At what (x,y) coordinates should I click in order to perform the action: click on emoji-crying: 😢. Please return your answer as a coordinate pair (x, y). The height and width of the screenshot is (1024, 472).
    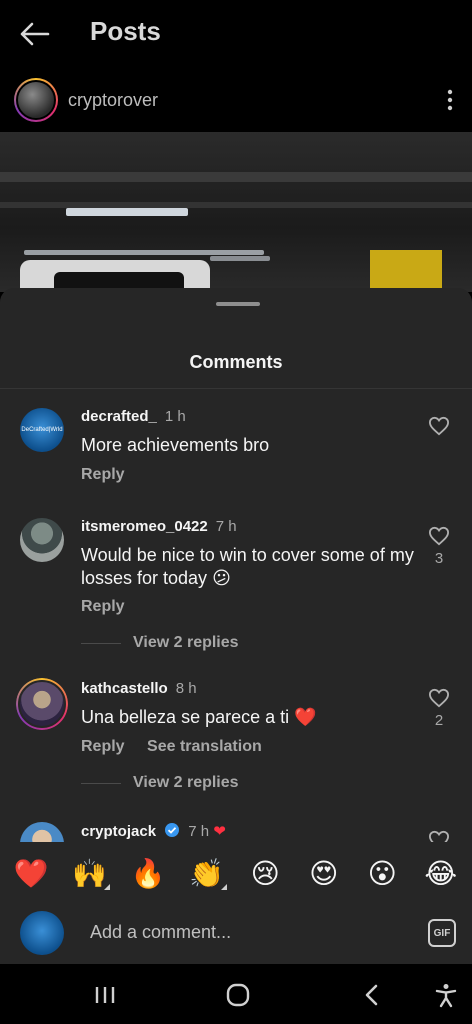
    Looking at the image, I should click on (265, 873).